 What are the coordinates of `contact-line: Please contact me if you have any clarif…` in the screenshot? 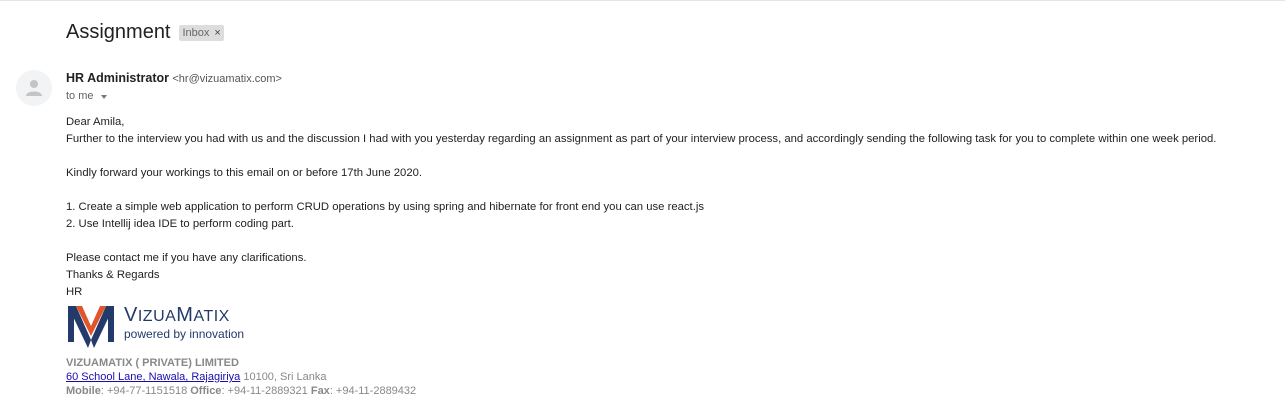 It's located at (186, 258).